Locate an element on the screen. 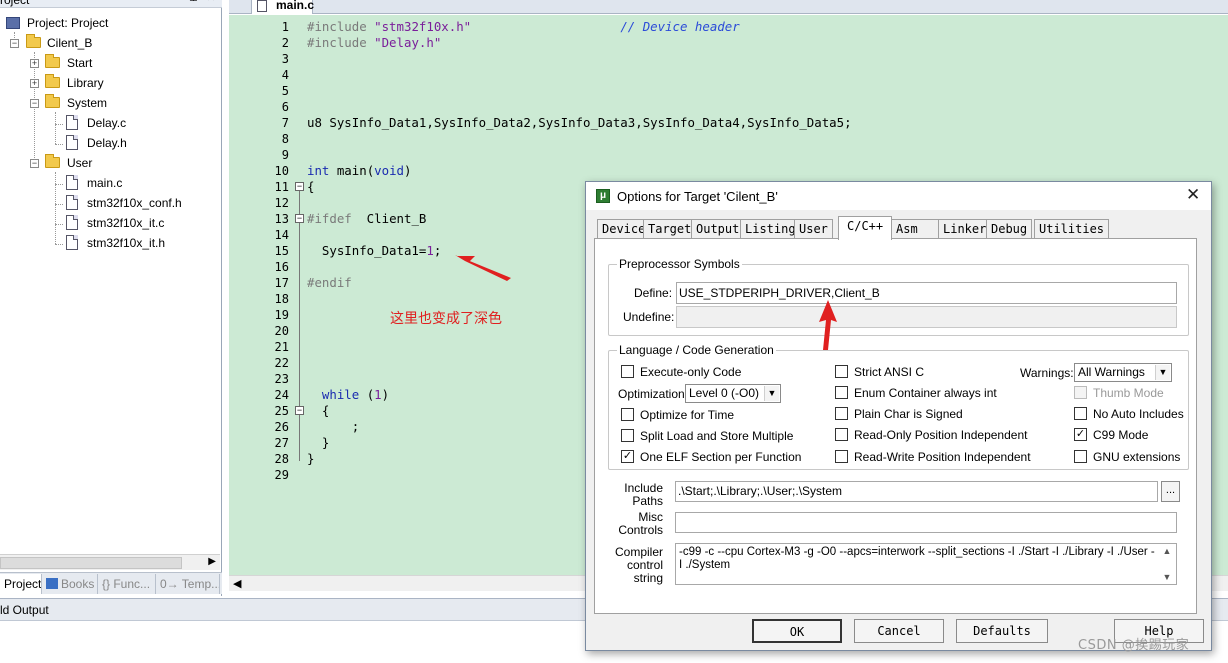  ro-pi-checkbox is located at coordinates (841, 434).